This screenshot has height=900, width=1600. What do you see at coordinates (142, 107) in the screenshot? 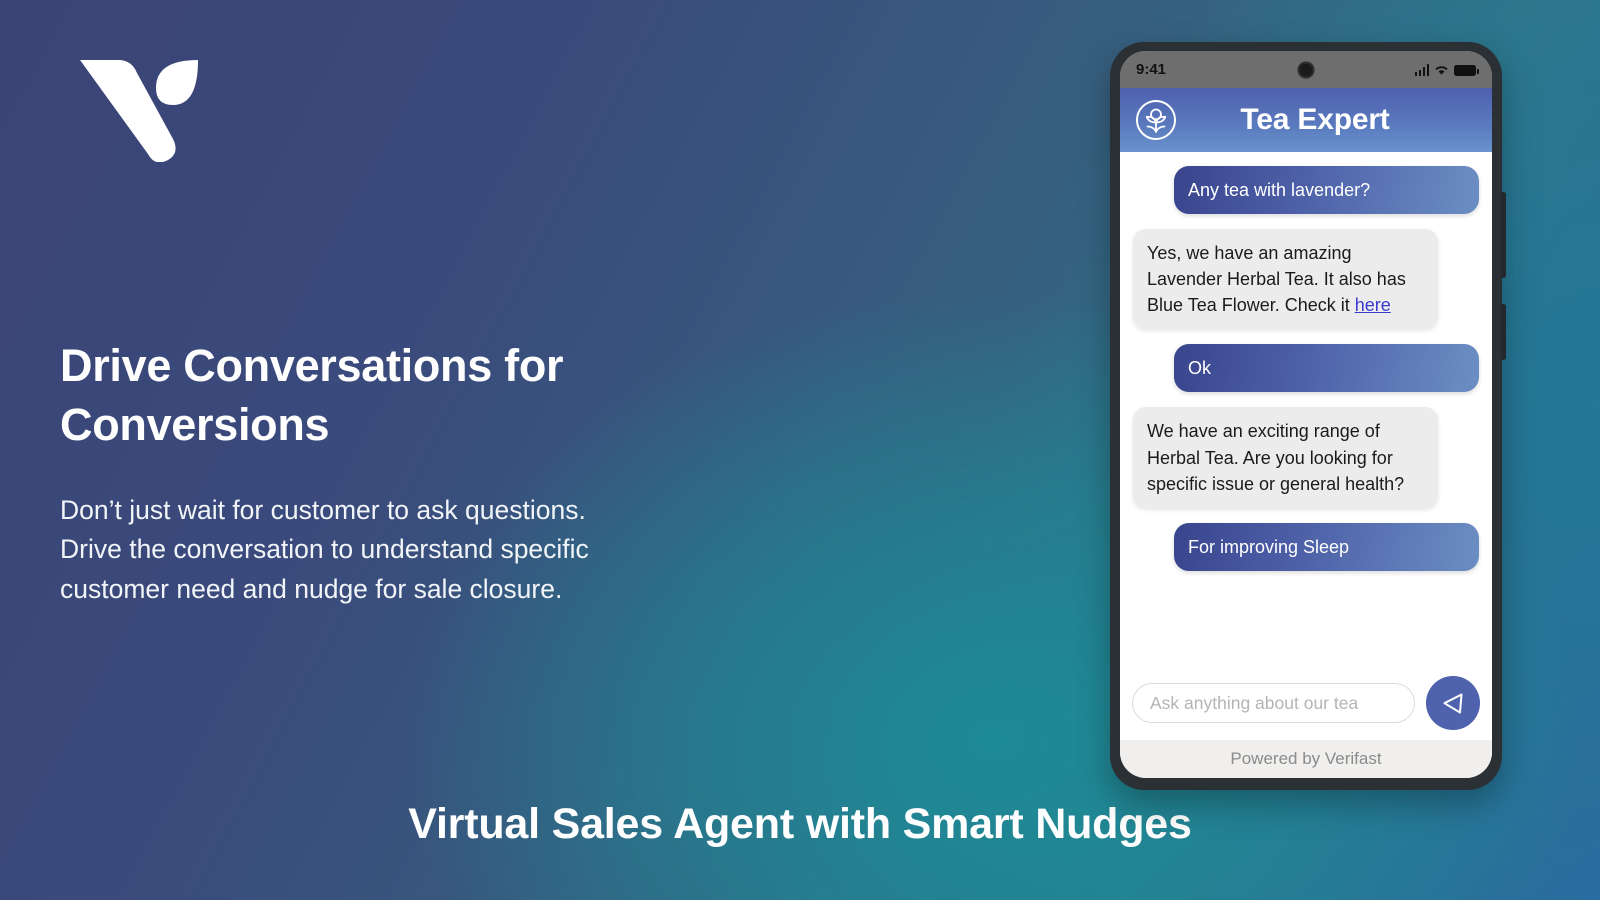
I see `verifast-logo` at bounding box center [142, 107].